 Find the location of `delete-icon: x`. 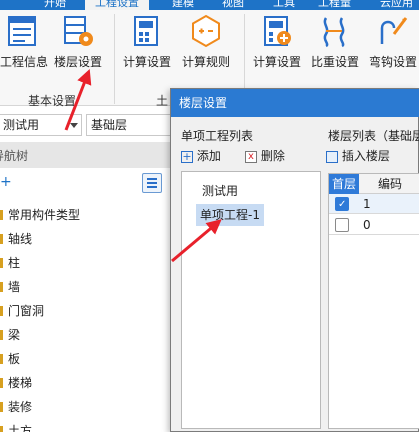

delete-icon: x is located at coordinates (251, 156).